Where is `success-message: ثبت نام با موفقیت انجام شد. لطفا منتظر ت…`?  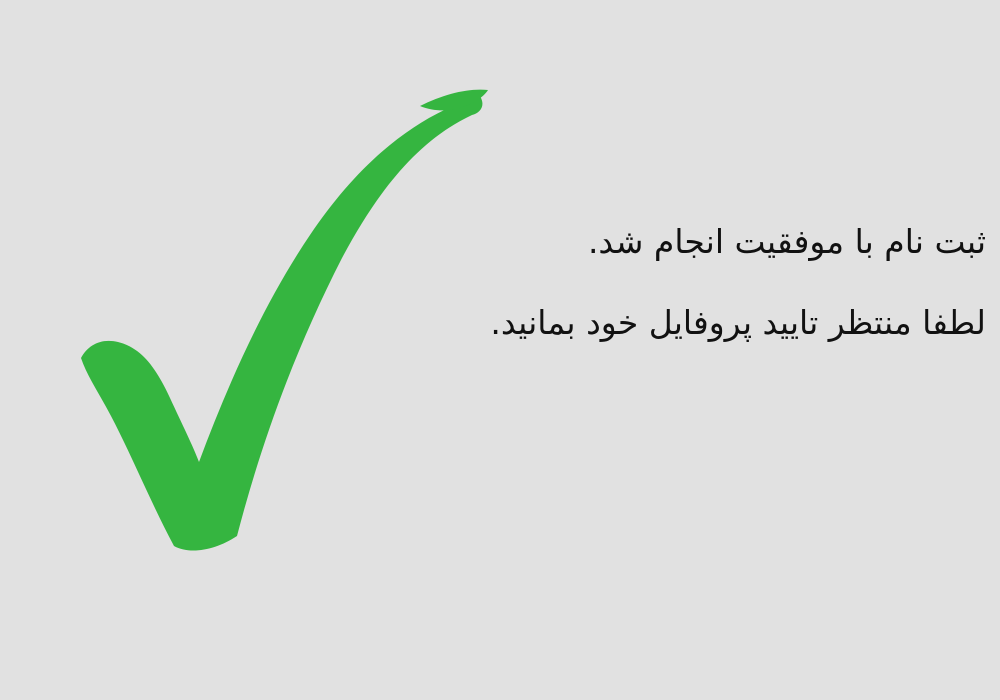
success-message: ثبت نام با موفقیت انجام شد. لطفا منتظر ت… is located at coordinates (636, 282).